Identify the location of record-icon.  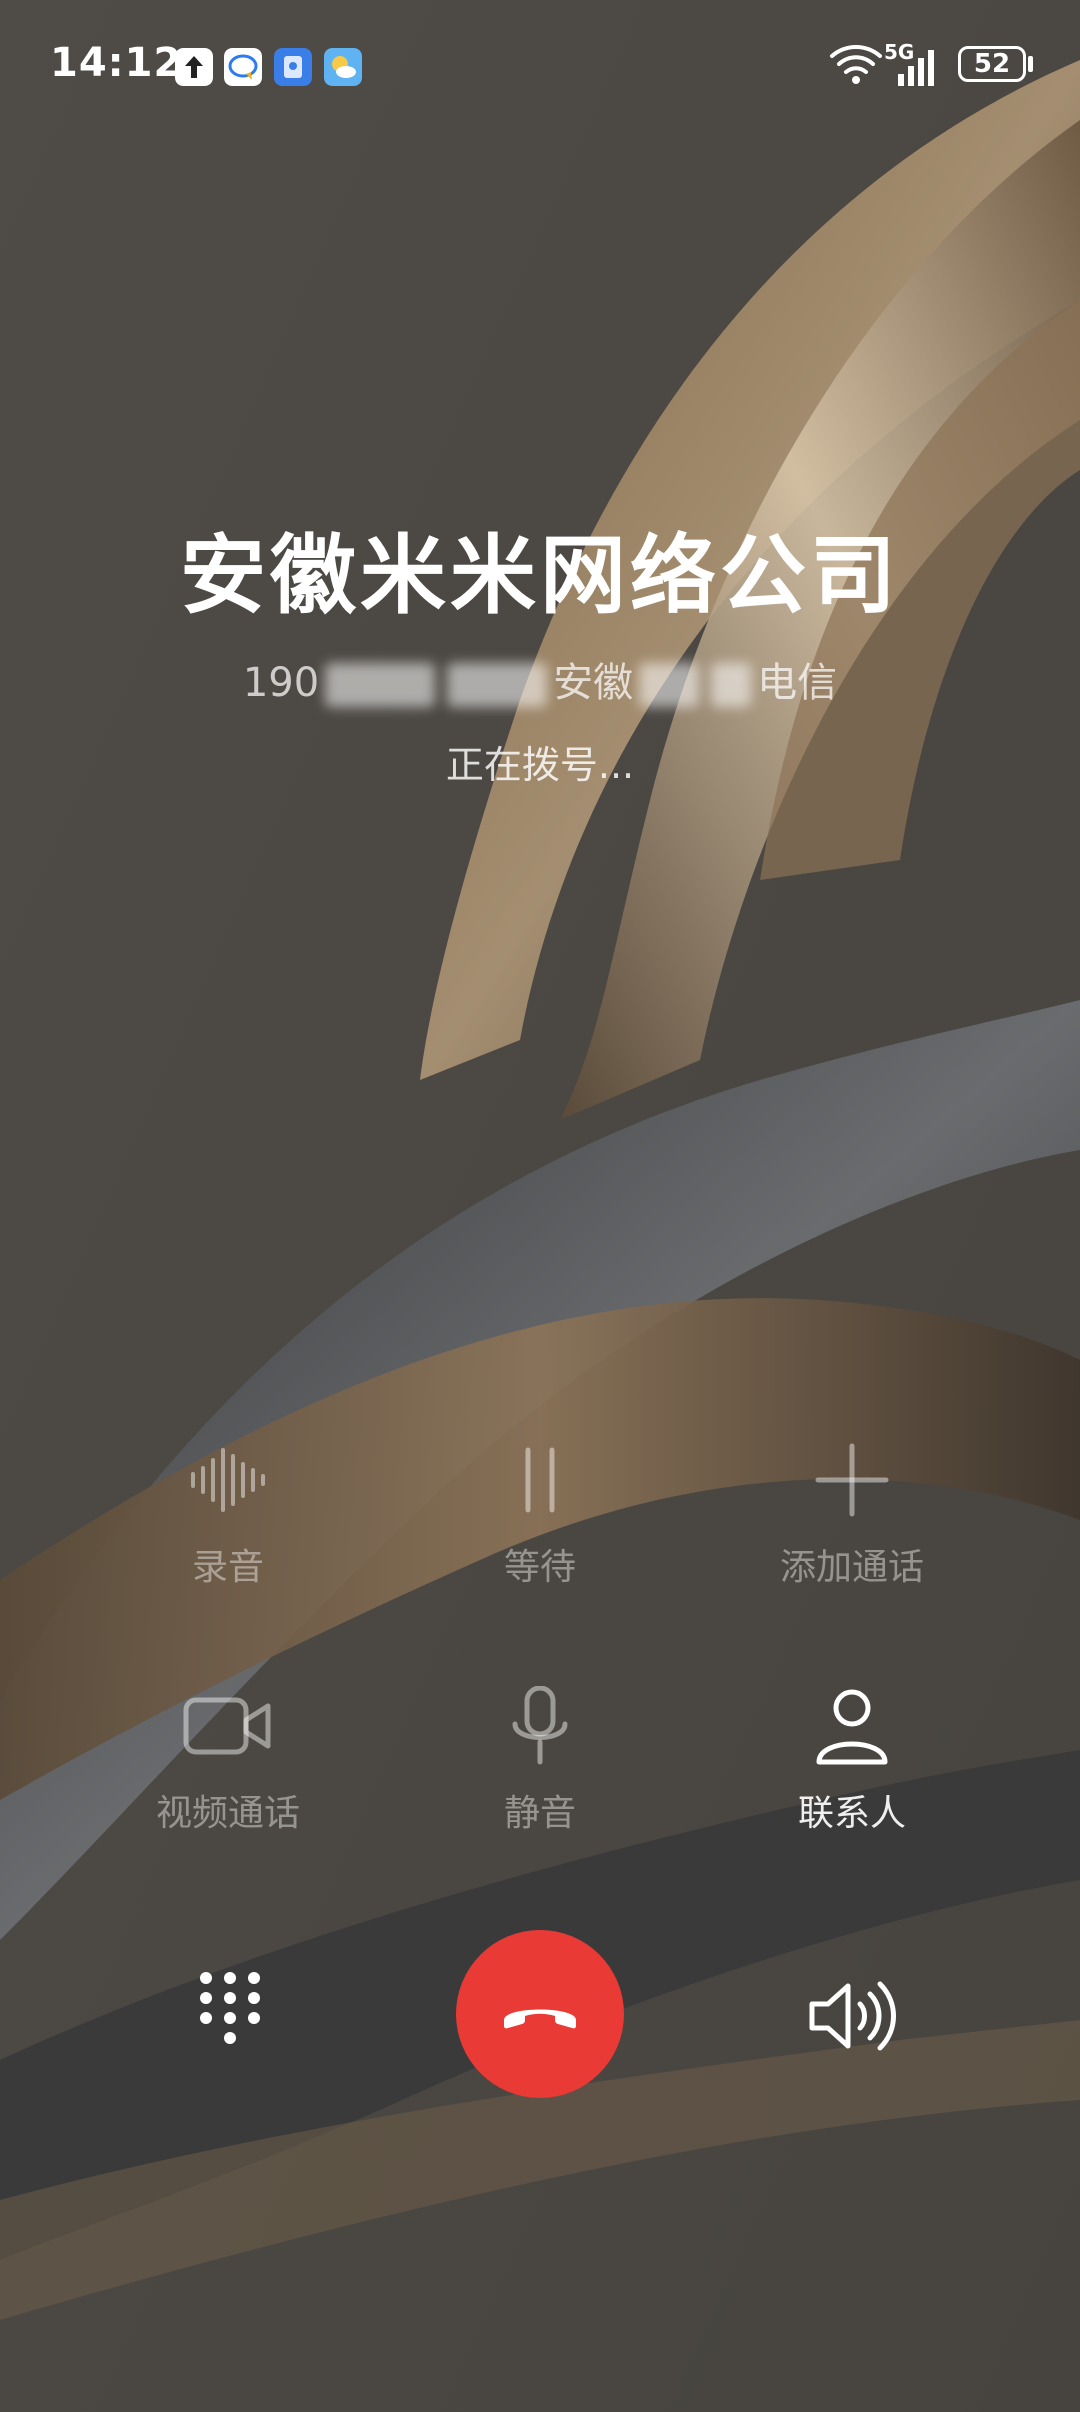
(228, 1480).